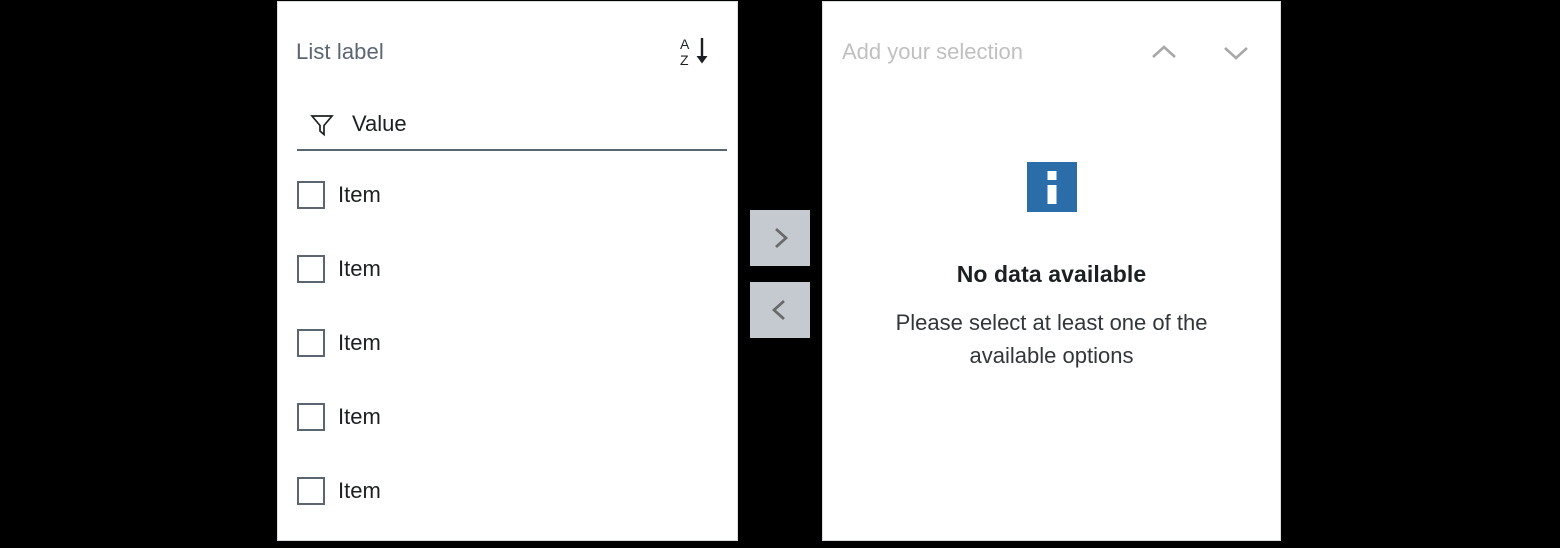  Describe the element at coordinates (1051, 175) in the screenshot. I see `info-icon-dot` at that location.